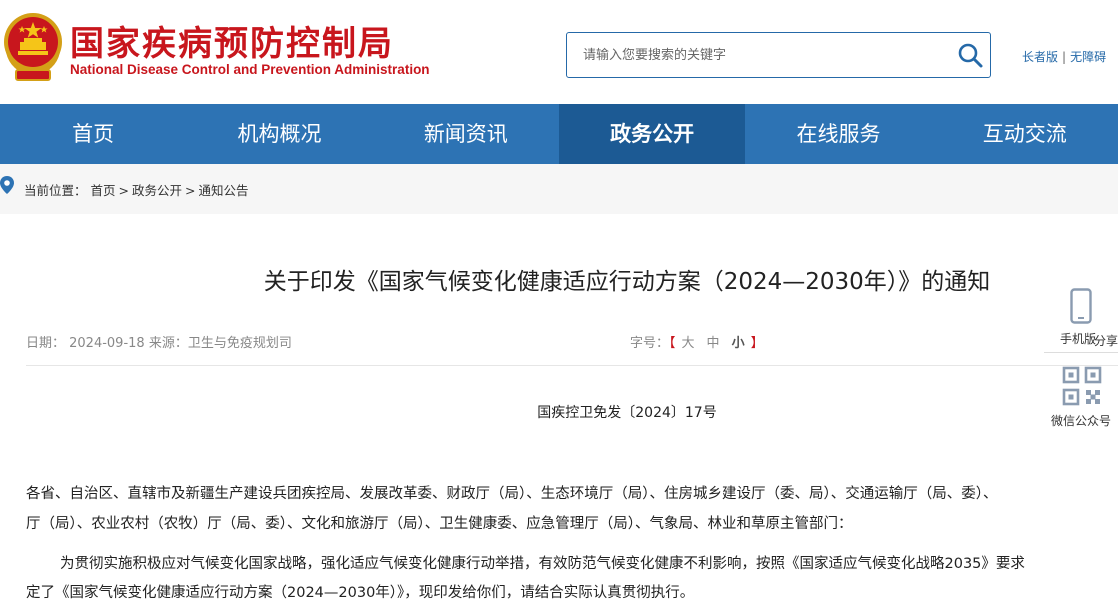  Describe the element at coordinates (157, 190) in the screenshot. I see `breadcrumb-government-affairs: 政务公开` at that location.